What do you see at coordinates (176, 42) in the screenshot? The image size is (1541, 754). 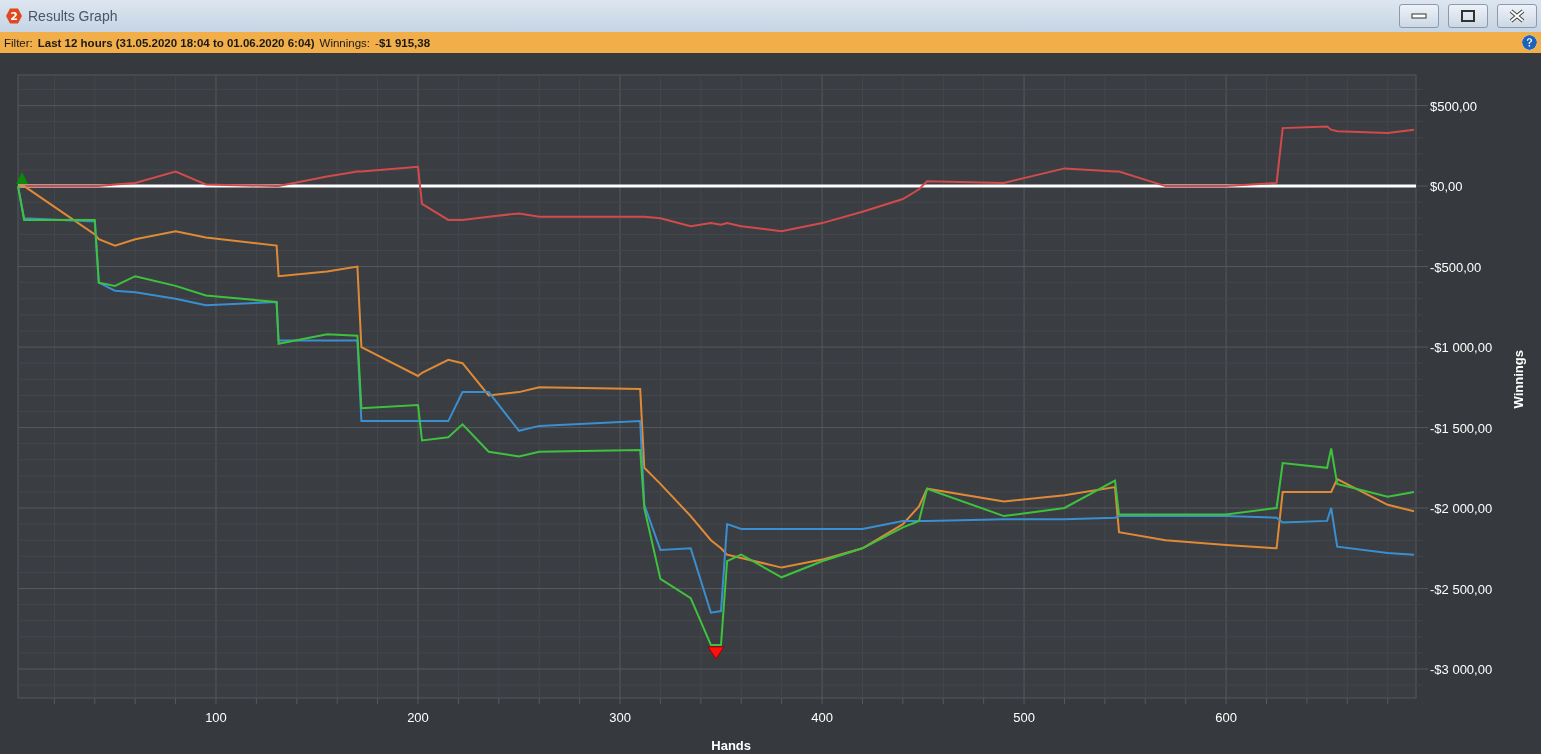 I see `filter-value: Last 12 hours (31.05.2020 18:04 to 01.06.2020 6:04)` at bounding box center [176, 42].